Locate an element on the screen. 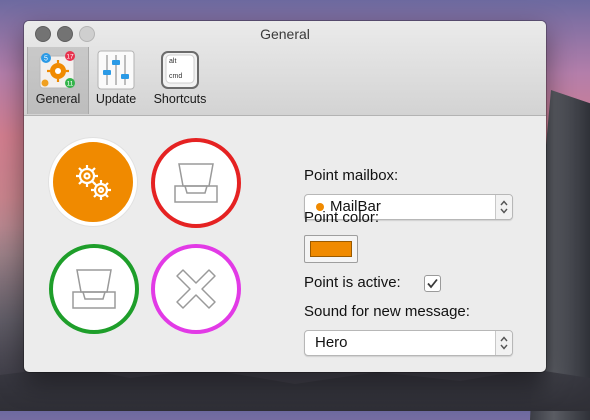 Image resolution: width=590 pixels, height=420 pixels. toolbar-label-update: Update is located at coordinates (116, 99).